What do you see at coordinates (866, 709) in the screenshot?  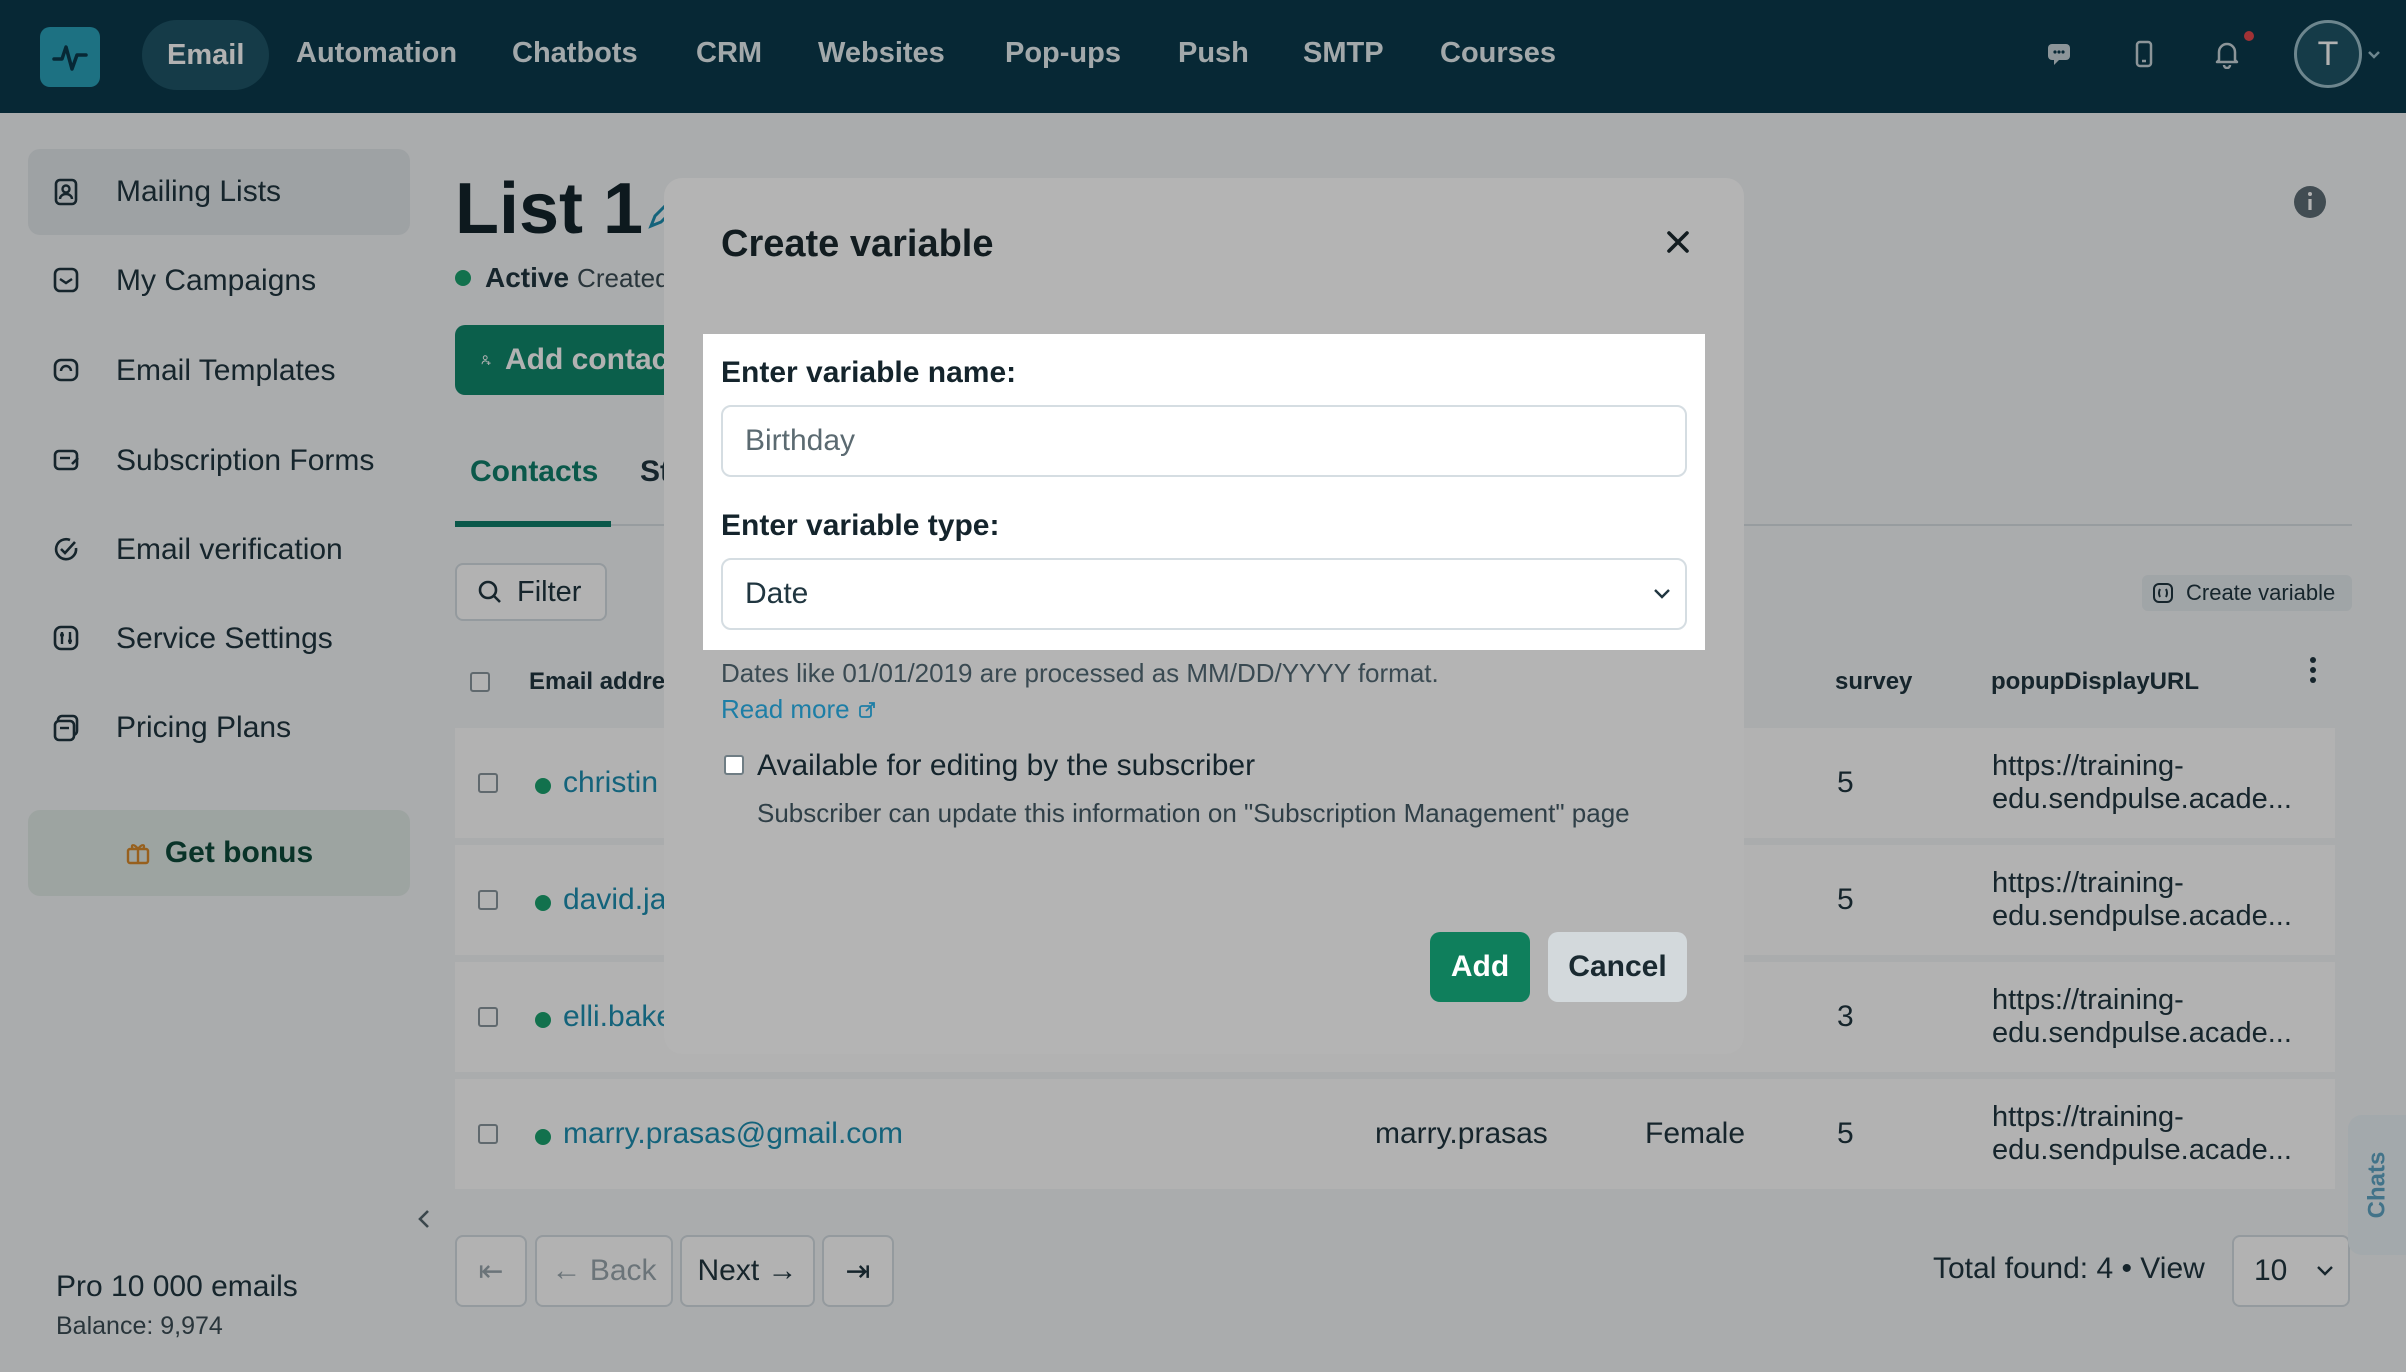 I see `external-link-icon` at bounding box center [866, 709].